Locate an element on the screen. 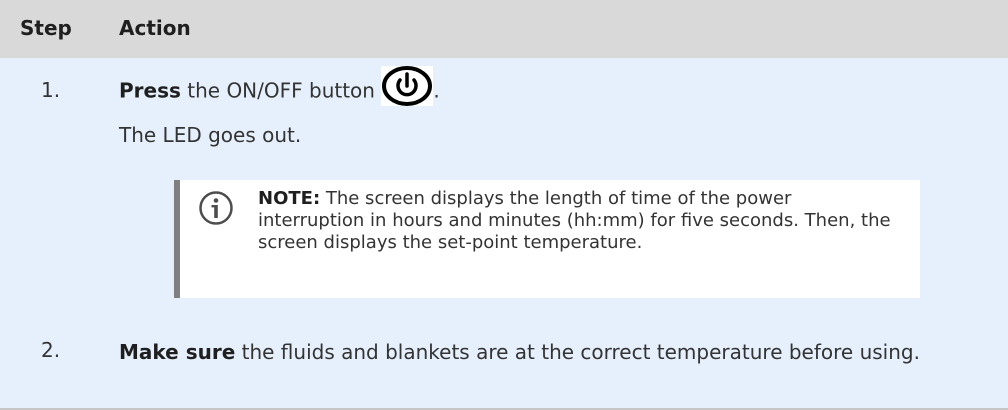  step-1-verb: Press is located at coordinates (150, 90).